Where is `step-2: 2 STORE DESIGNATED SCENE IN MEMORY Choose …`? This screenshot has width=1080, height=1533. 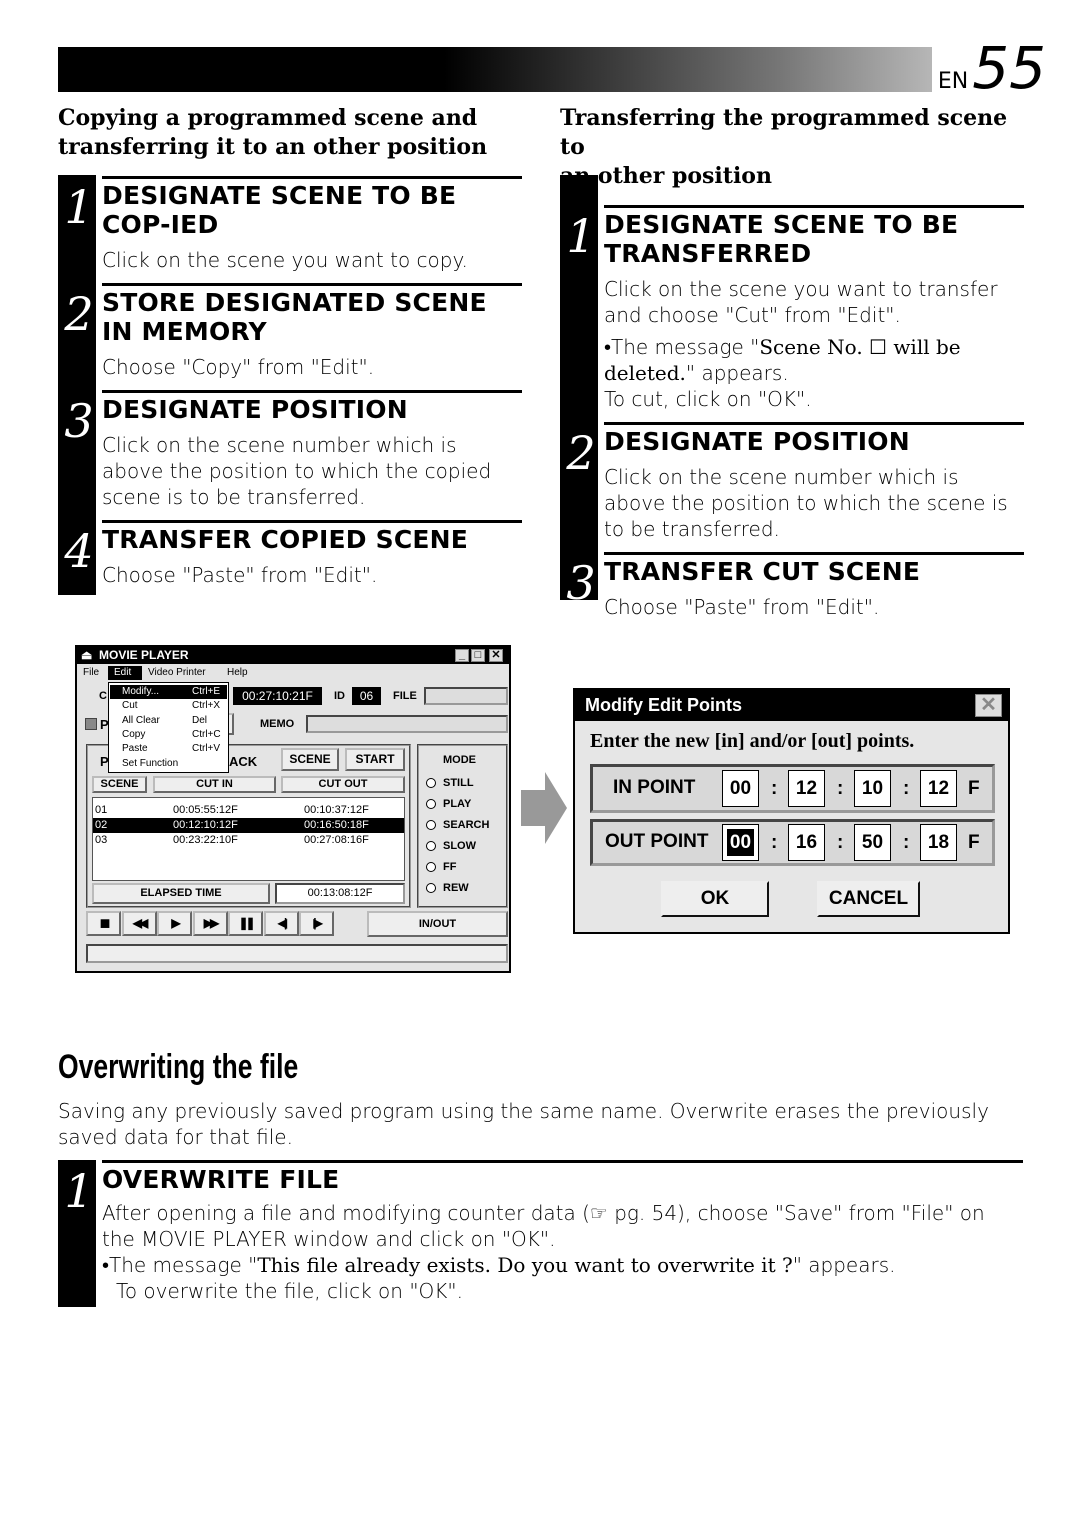
step-2: 2 STORE DESIGNATED SCENE IN MEMORY Choose … is located at coordinates (293, 336).